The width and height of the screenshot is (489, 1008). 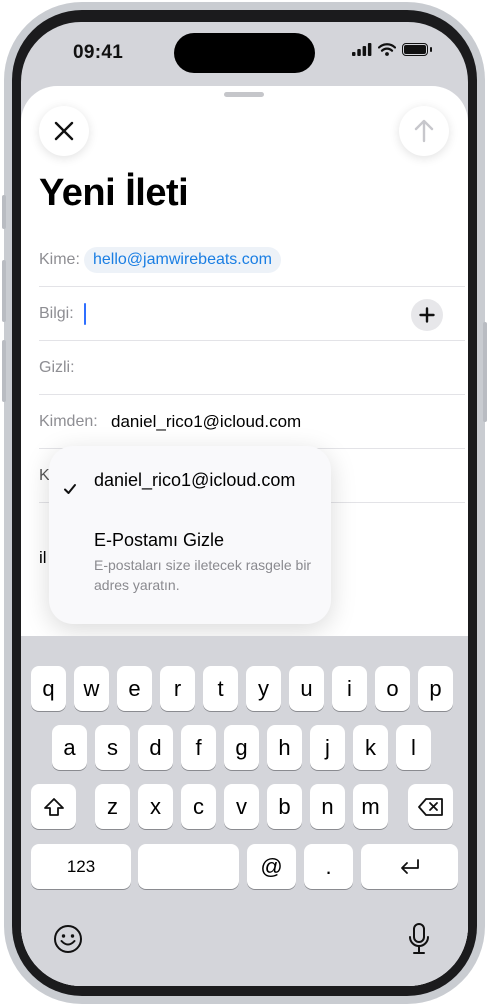 I want to click on key-e: e, so click(x=134, y=688).